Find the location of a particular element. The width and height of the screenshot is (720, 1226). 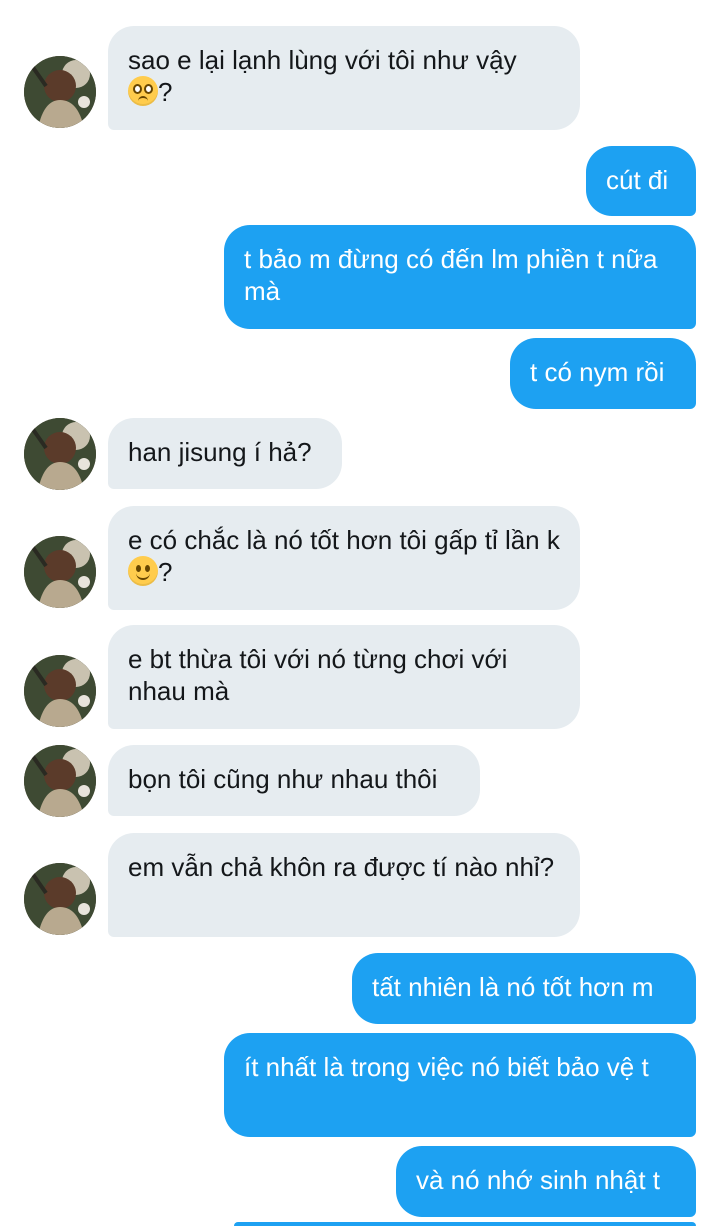

message-text: e có chắc là nó tốt hơn tôi gấp tỉ lần k is located at coordinates (344, 540).